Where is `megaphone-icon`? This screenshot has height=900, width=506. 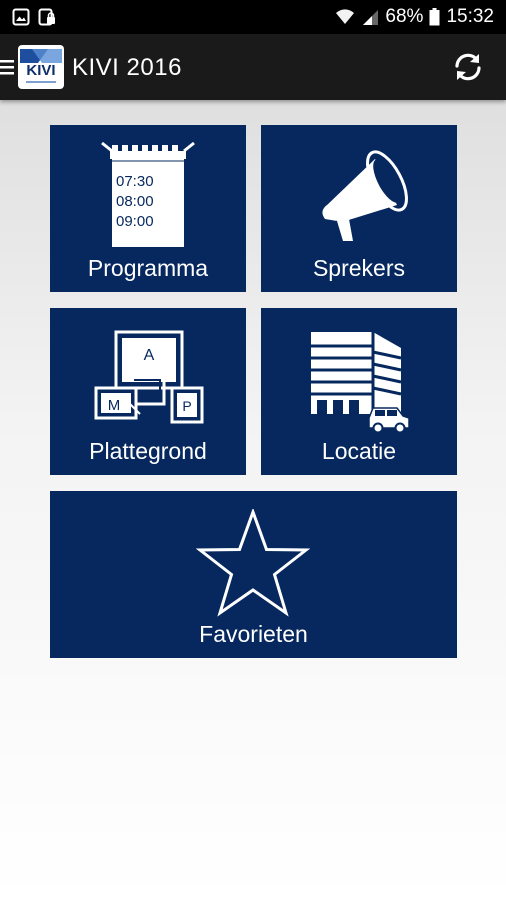 megaphone-icon is located at coordinates (365, 195).